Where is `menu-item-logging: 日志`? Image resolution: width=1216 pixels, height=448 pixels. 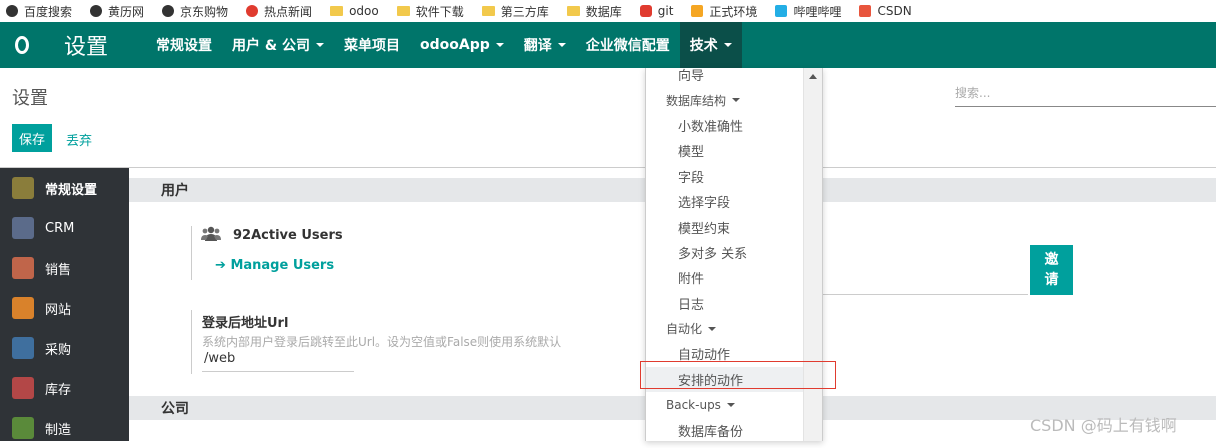 menu-item-logging: 日志 is located at coordinates (725, 303).